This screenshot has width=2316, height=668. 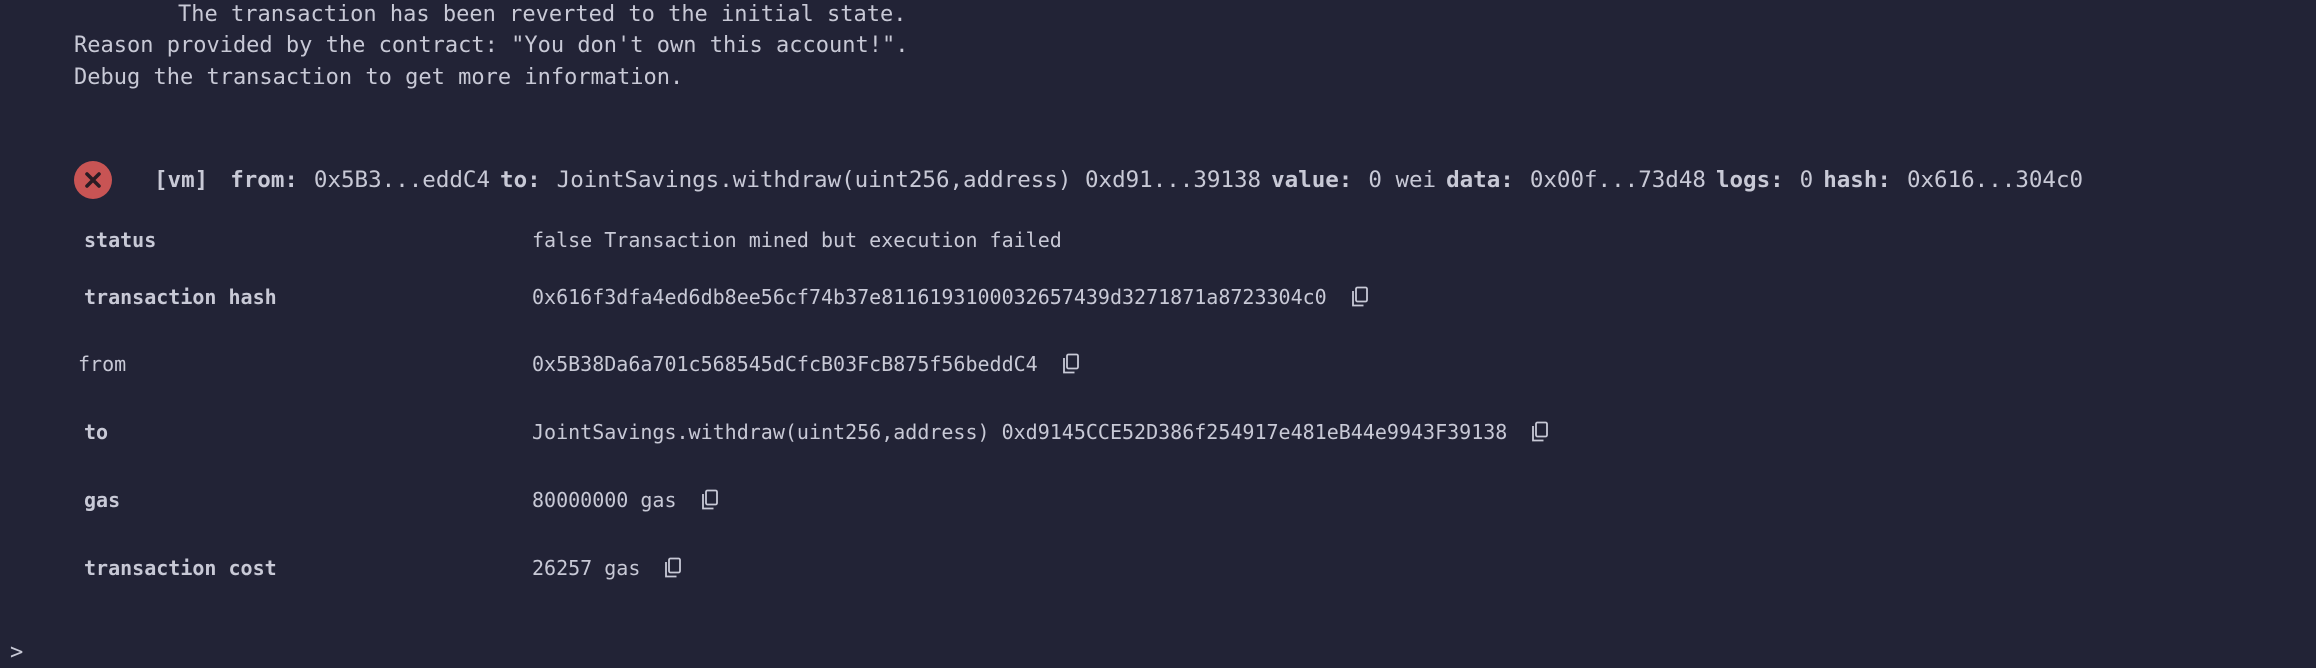 What do you see at coordinates (102, 500) in the screenshot?
I see `gas-label: gas` at bounding box center [102, 500].